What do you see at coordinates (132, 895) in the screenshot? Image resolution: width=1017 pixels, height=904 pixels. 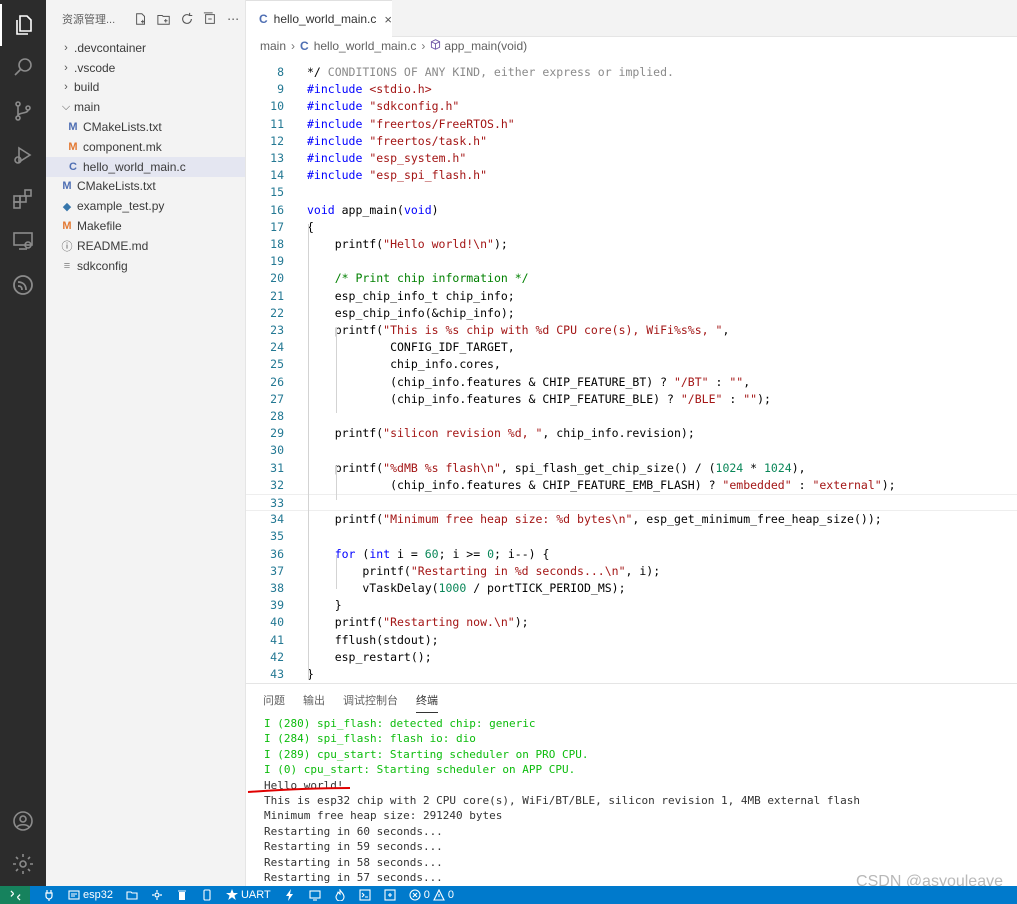 I see `folder-icon` at bounding box center [132, 895].